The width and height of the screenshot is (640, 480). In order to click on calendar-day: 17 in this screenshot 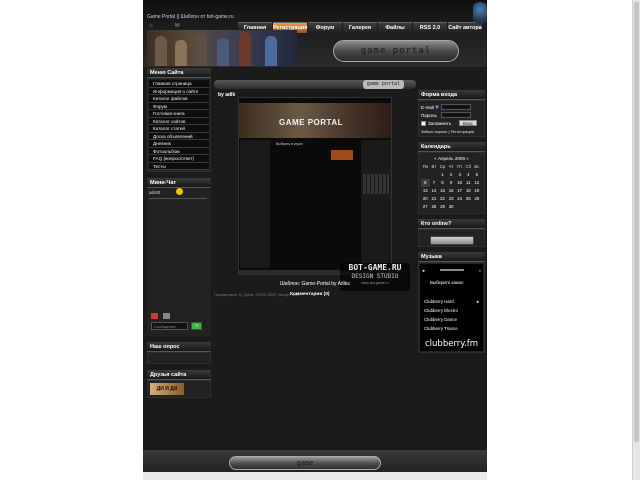, I will do `click(459, 191)`.